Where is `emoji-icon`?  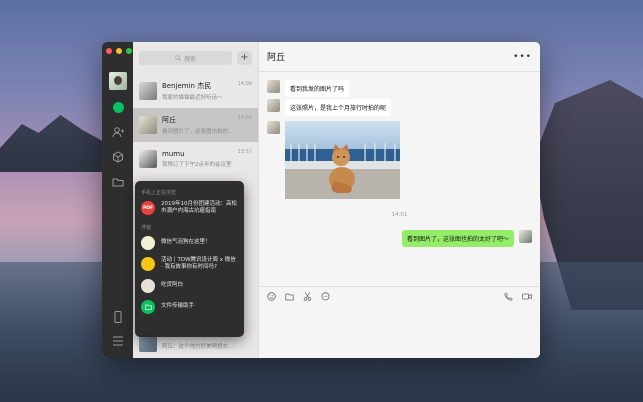 emoji-icon is located at coordinates (271, 297).